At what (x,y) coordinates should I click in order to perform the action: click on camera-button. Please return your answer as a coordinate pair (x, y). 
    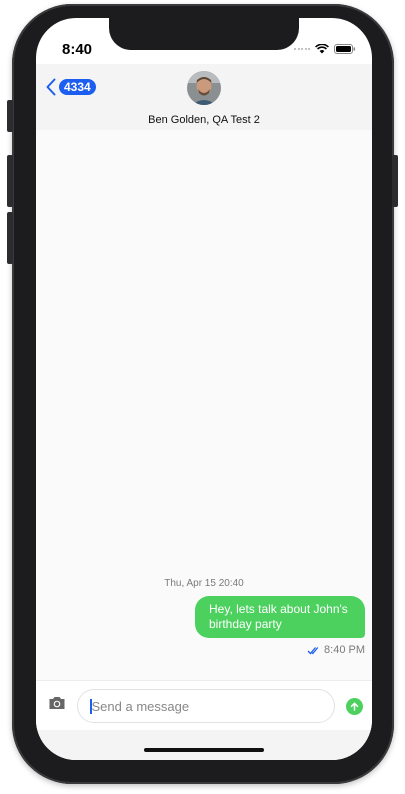
    Looking at the image, I should click on (57, 705).